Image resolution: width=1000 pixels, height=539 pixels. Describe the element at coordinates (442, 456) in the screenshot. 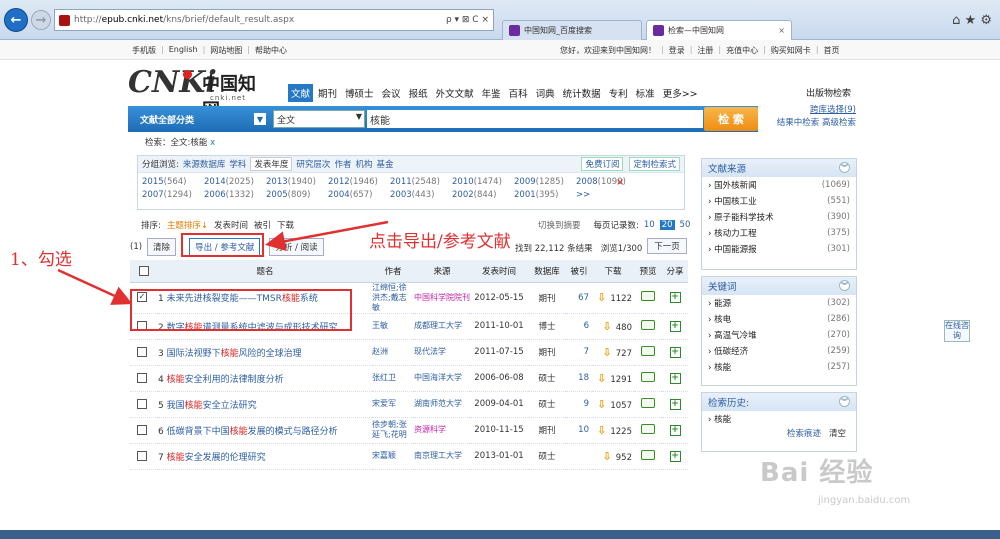

I see `row-source: 南京理工大学` at that location.